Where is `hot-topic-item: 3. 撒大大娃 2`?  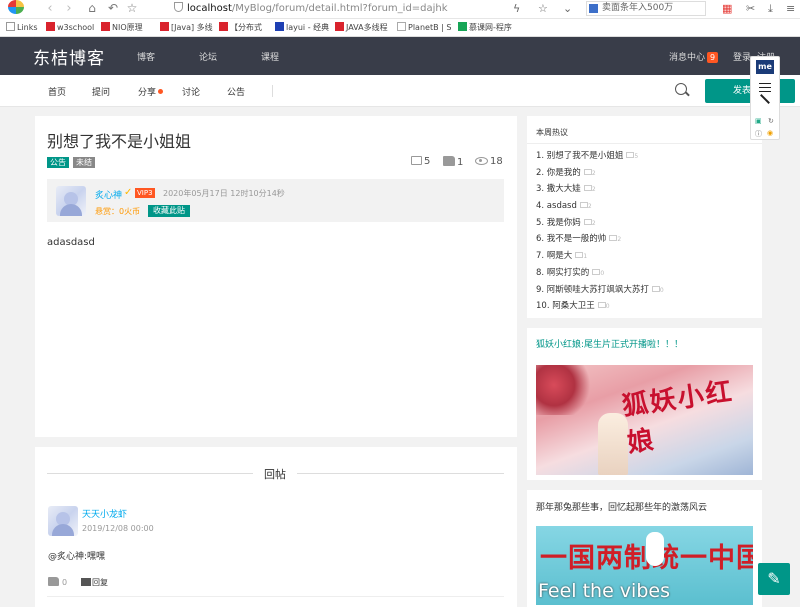 hot-topic-item: 3. 撒大大娃 2 is located at coordinates (646, 191).